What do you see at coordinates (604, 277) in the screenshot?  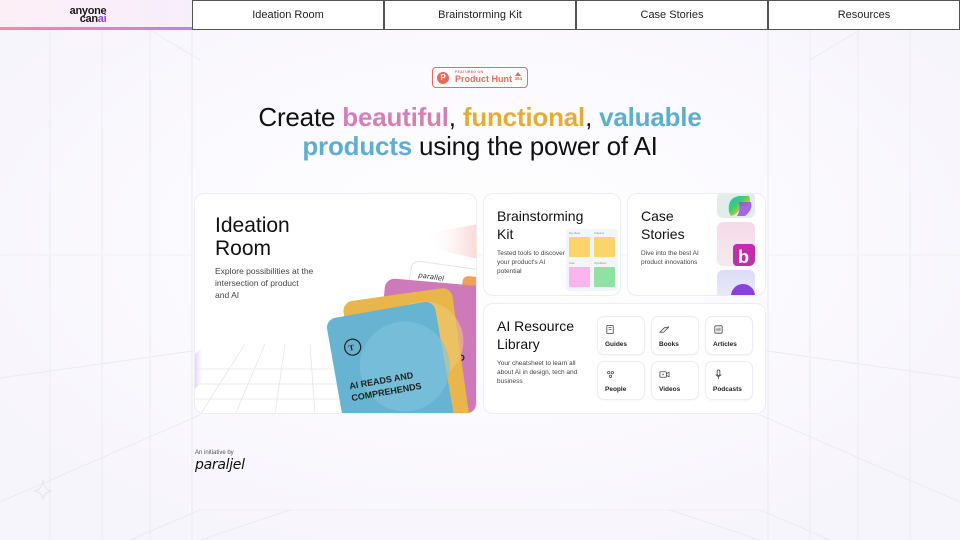 I see `sticky-note-green` at bounding box center [604, 277].